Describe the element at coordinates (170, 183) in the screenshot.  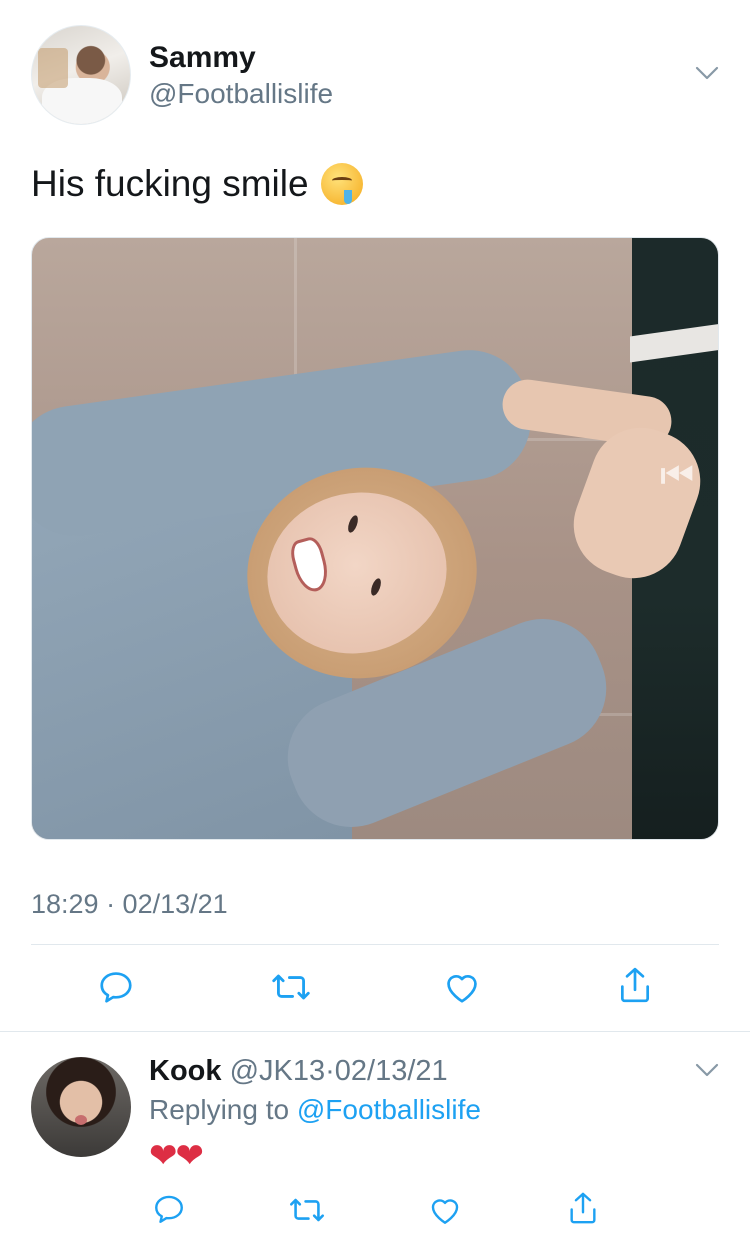
I see `tweet-text: His fucking smile` at that location.